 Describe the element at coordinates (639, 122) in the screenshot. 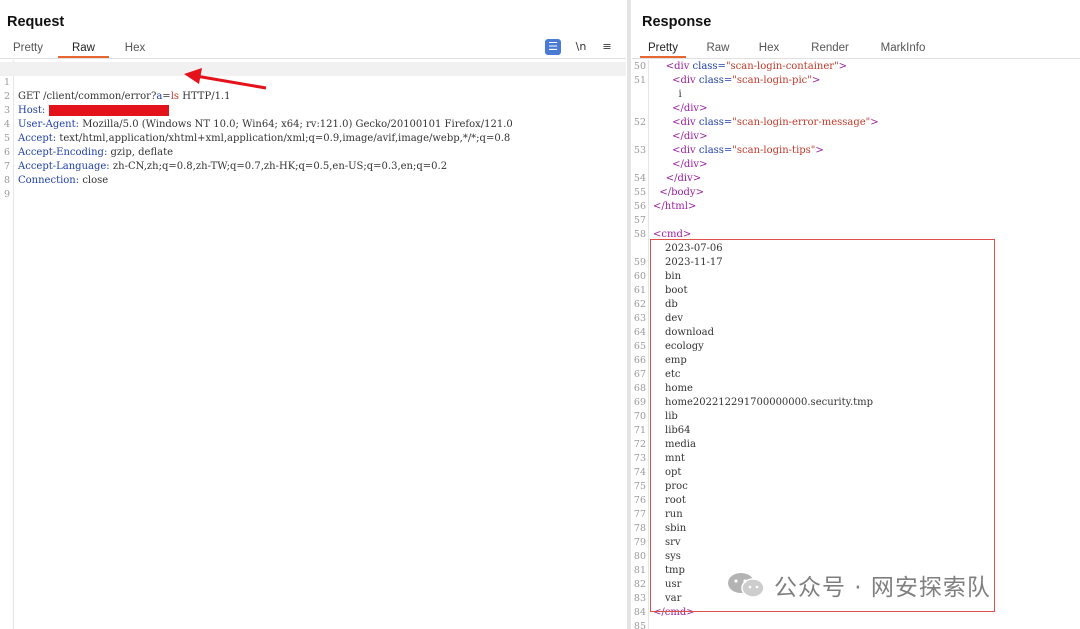

I see `line-number: 52` at that location.